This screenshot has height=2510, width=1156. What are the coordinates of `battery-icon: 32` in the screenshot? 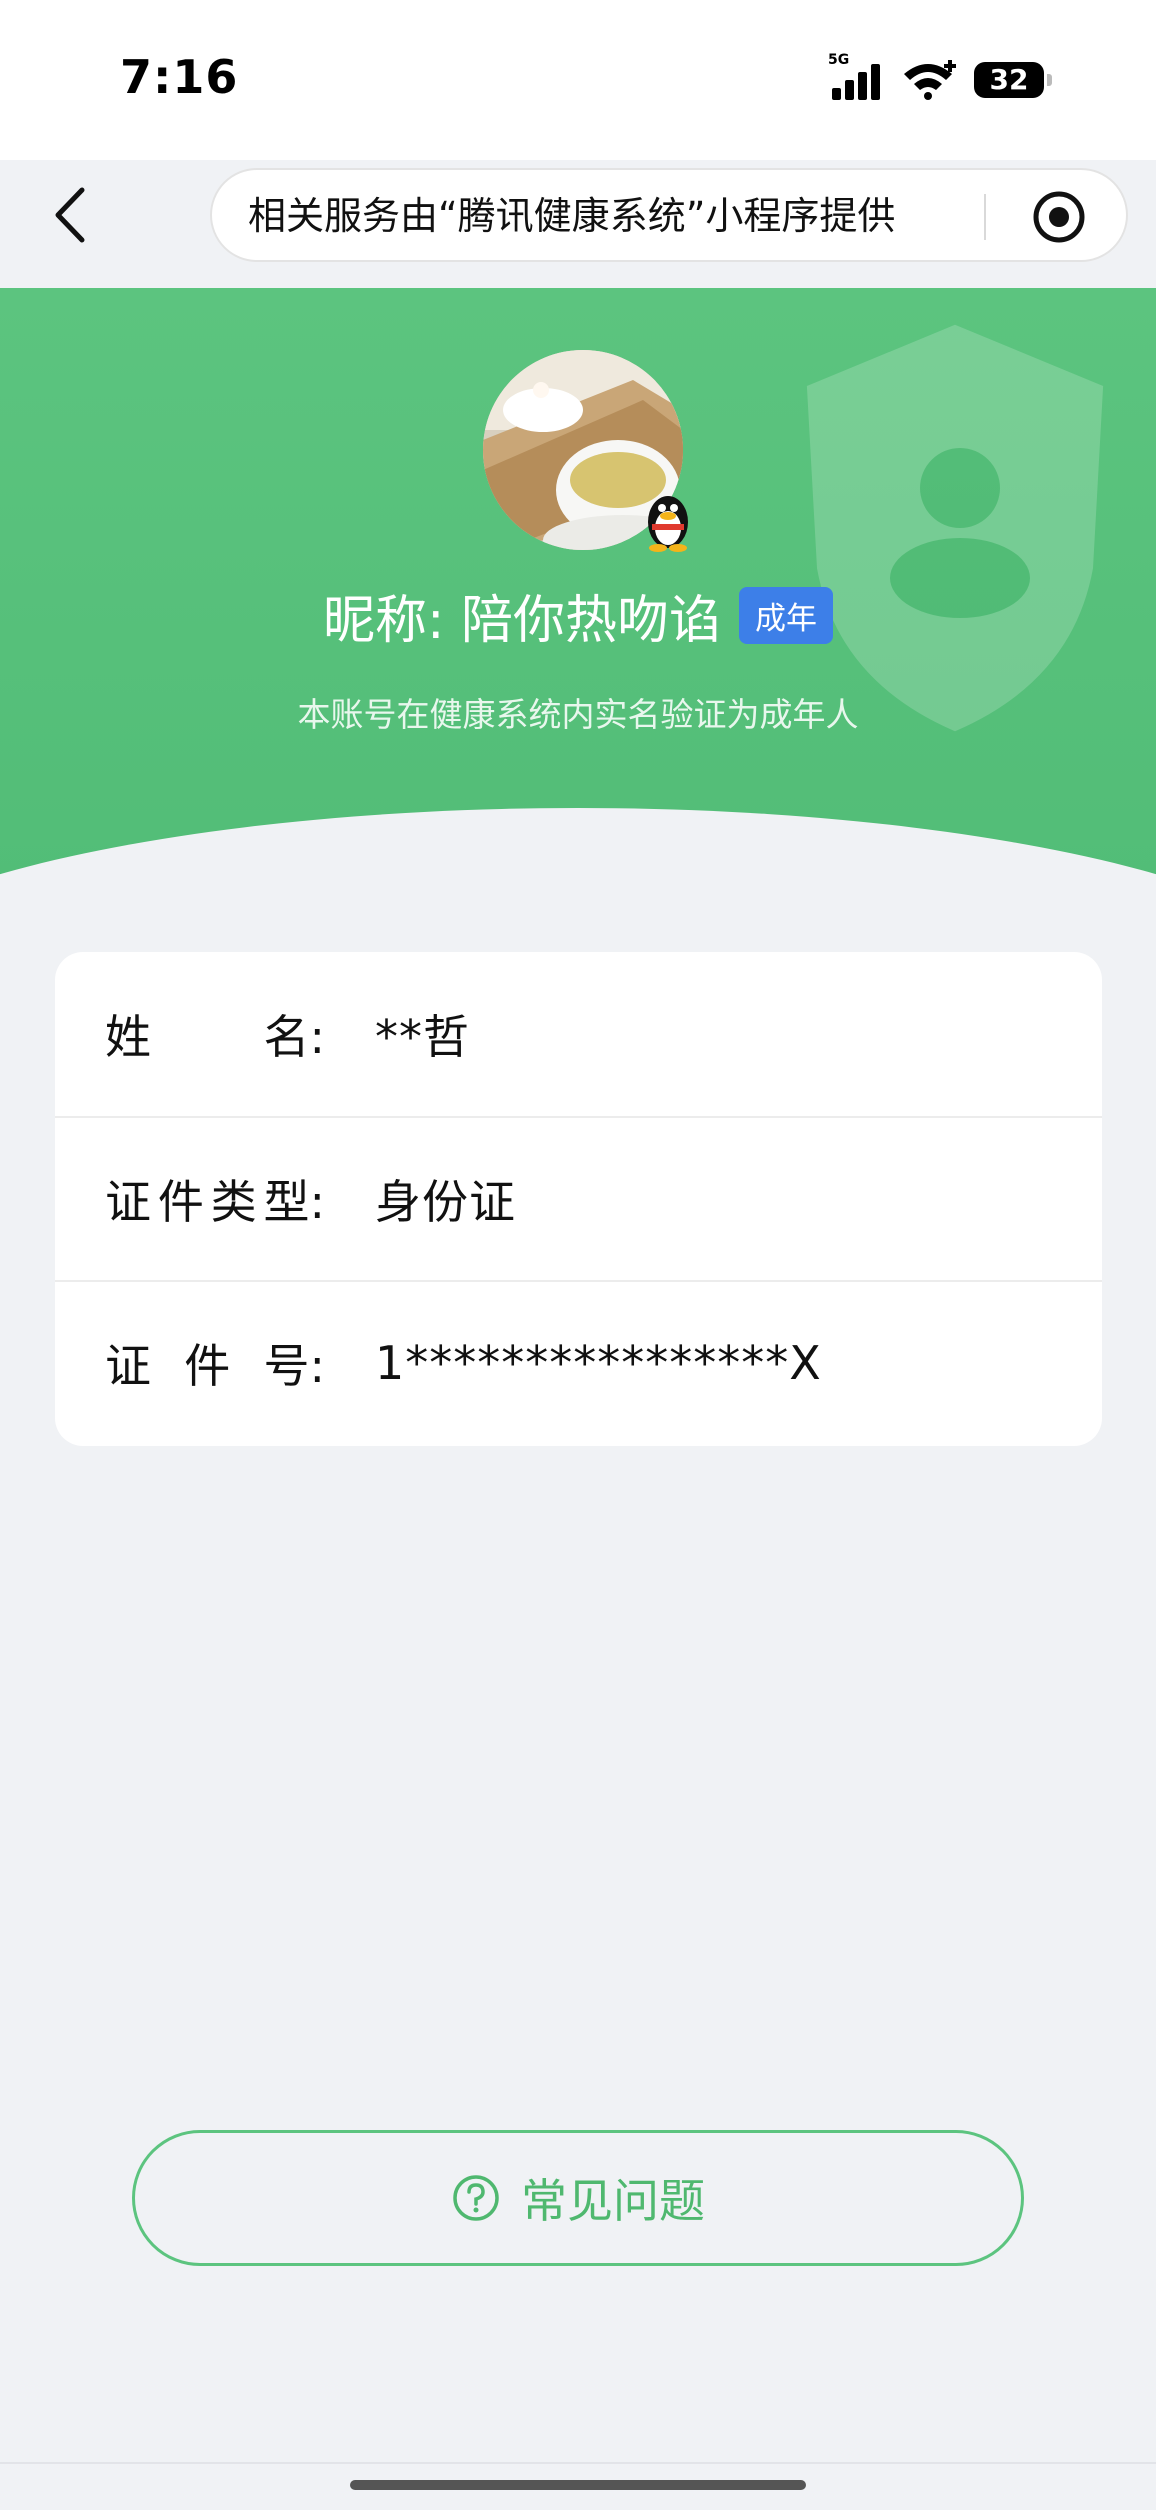 It's located at (1013, 80).